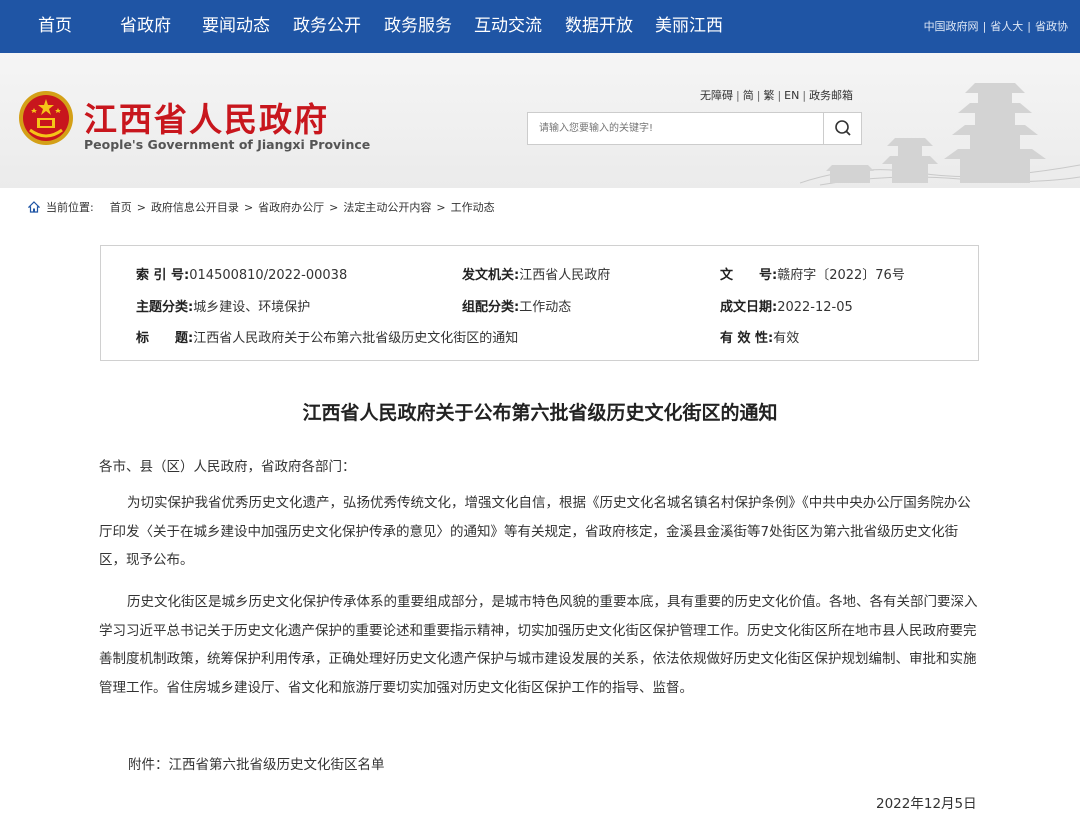  What do you see at coordinates (716, 95) in the screenshot?
I see `link-accessibility: 无障碍` at bounding box center [716, 95].